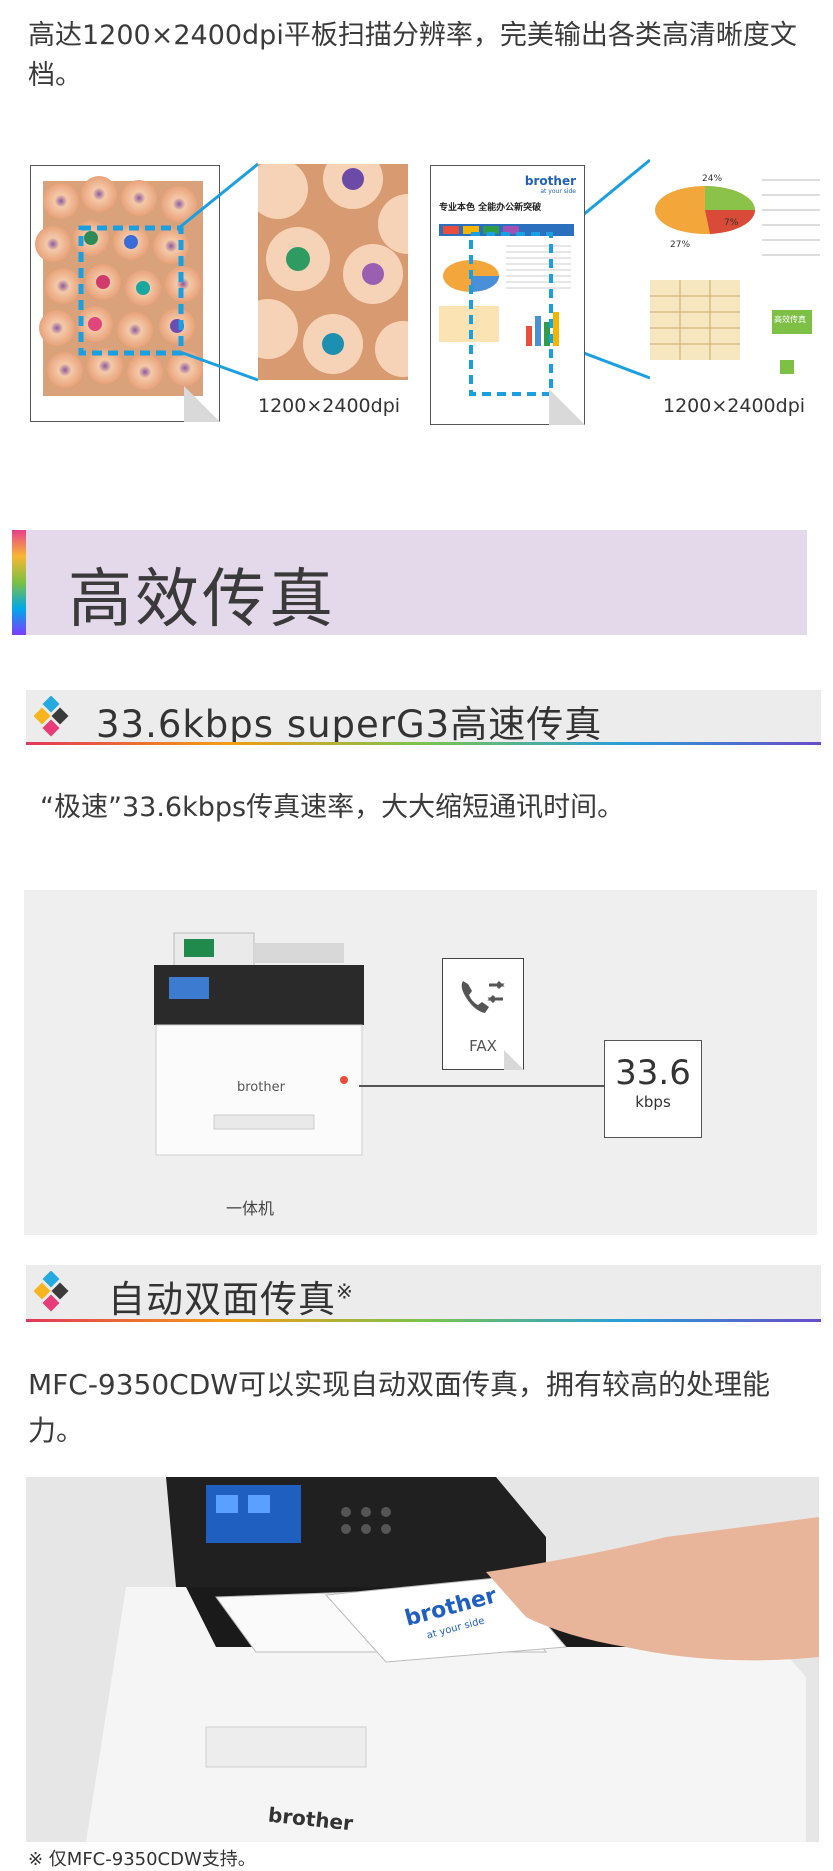 The image size is (833, 1871). I want to click on subheading-bar-speed: 33.6kbps superG3高速传真, so click(423, 718).